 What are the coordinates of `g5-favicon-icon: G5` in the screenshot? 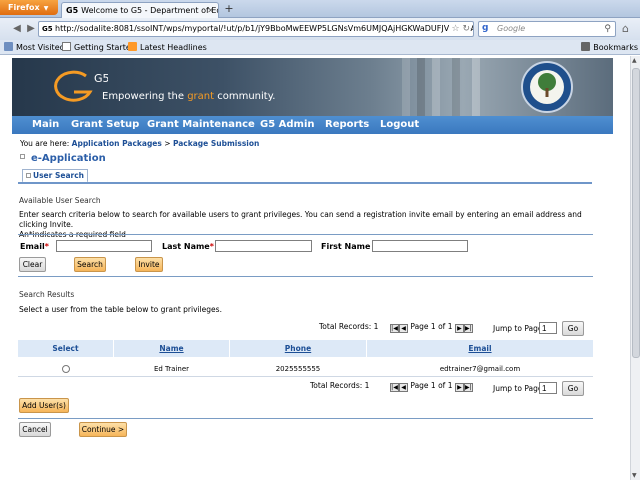 It's located at (72, 10).